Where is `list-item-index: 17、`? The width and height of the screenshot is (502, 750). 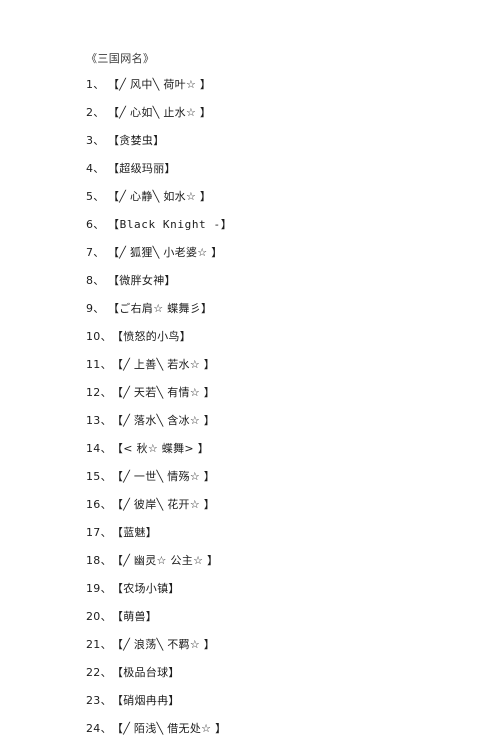
list-item-index: 17、 is located at coordinates (99, 532).